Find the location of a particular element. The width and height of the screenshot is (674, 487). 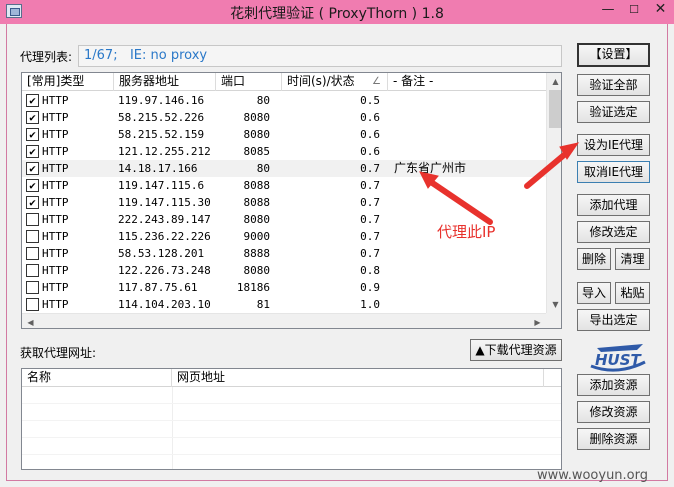

resource-list-header: 名称 网页地址 is located at coordinates (291, 378).